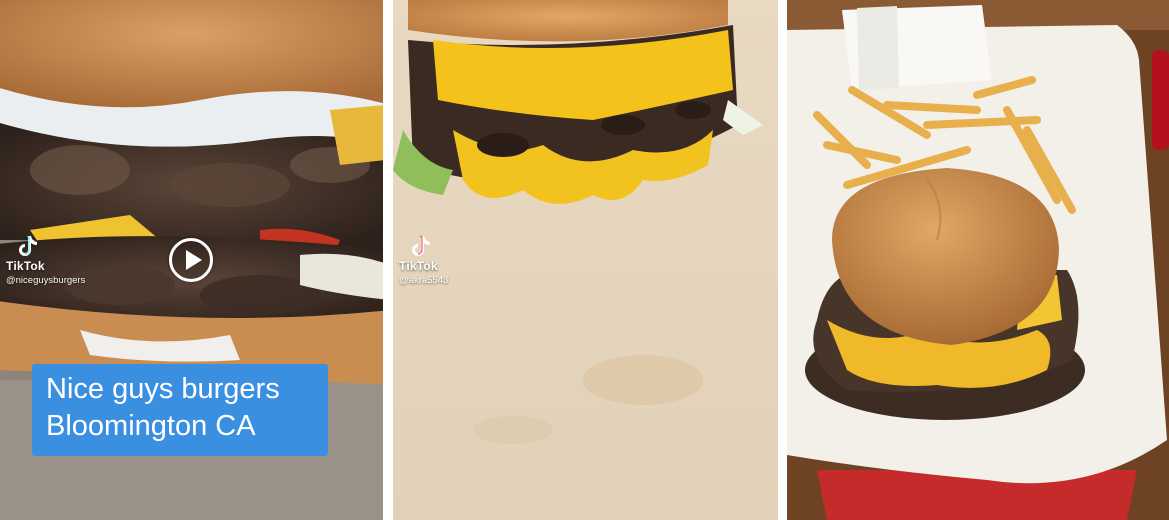  I want to click on caption-line-2: Bloomington CA, so click(151, 426).